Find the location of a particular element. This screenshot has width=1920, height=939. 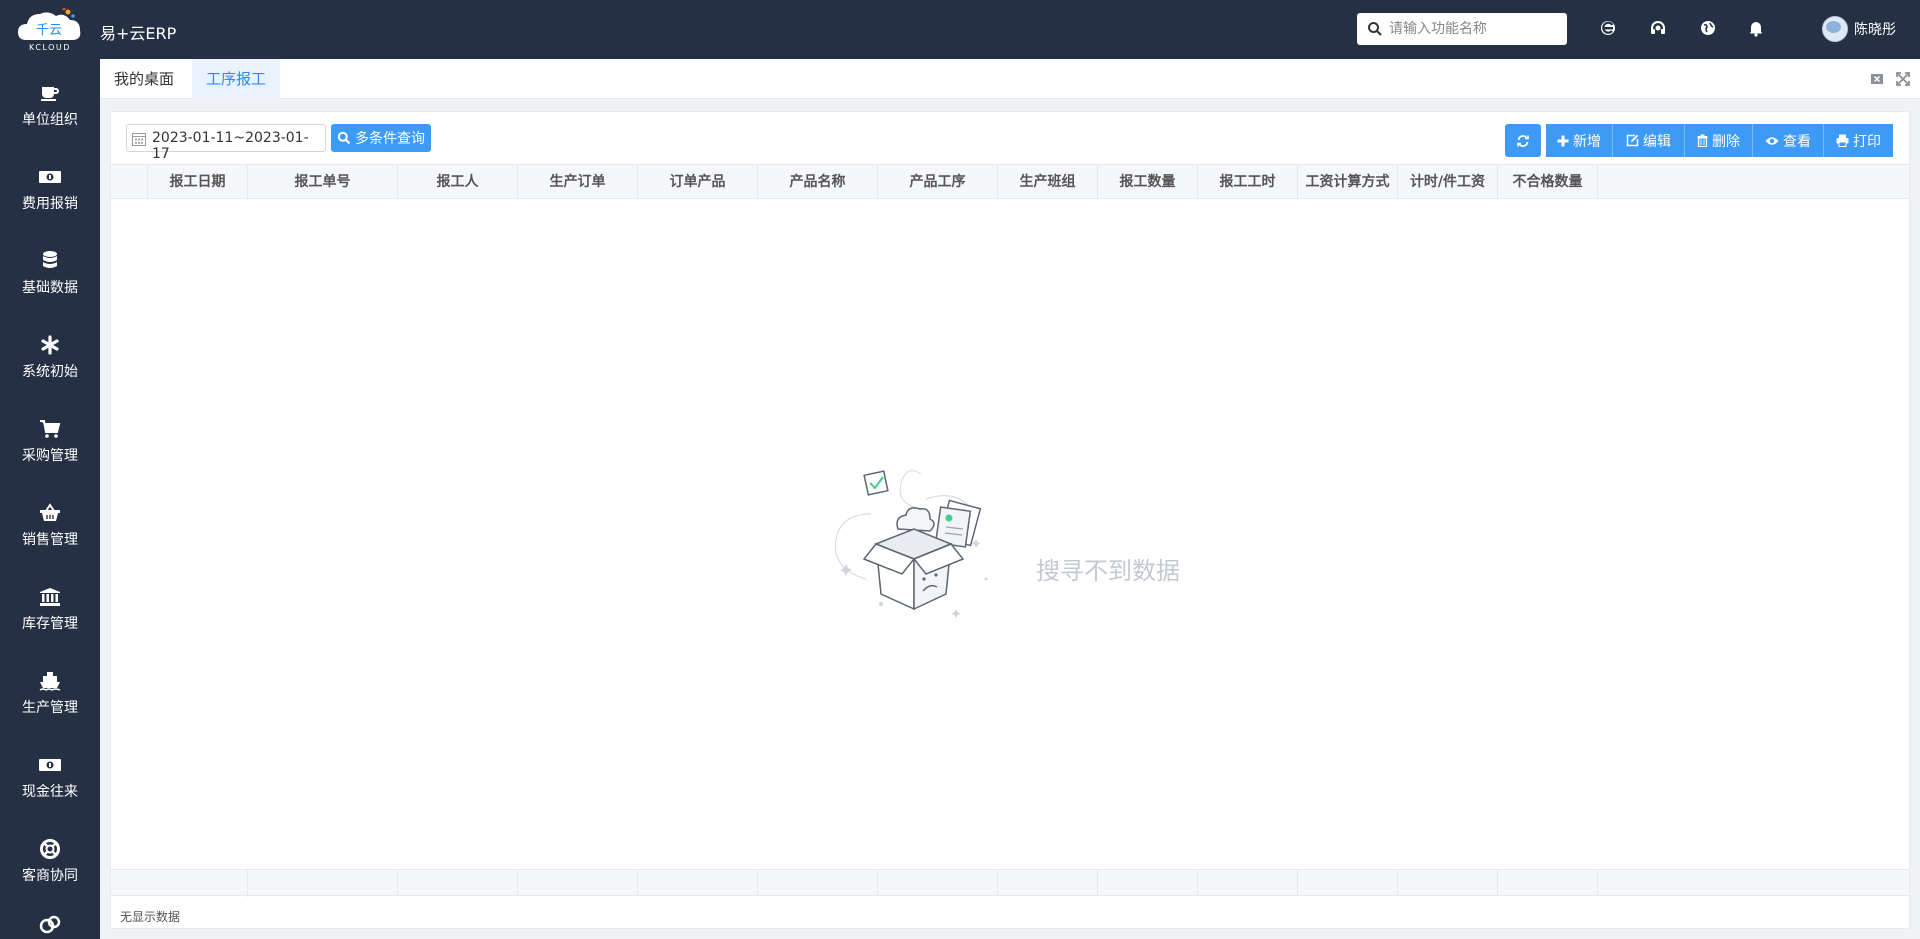

date-range-picker: 2023-01-11~2023-01-17 is located at coordinates (226, 143).